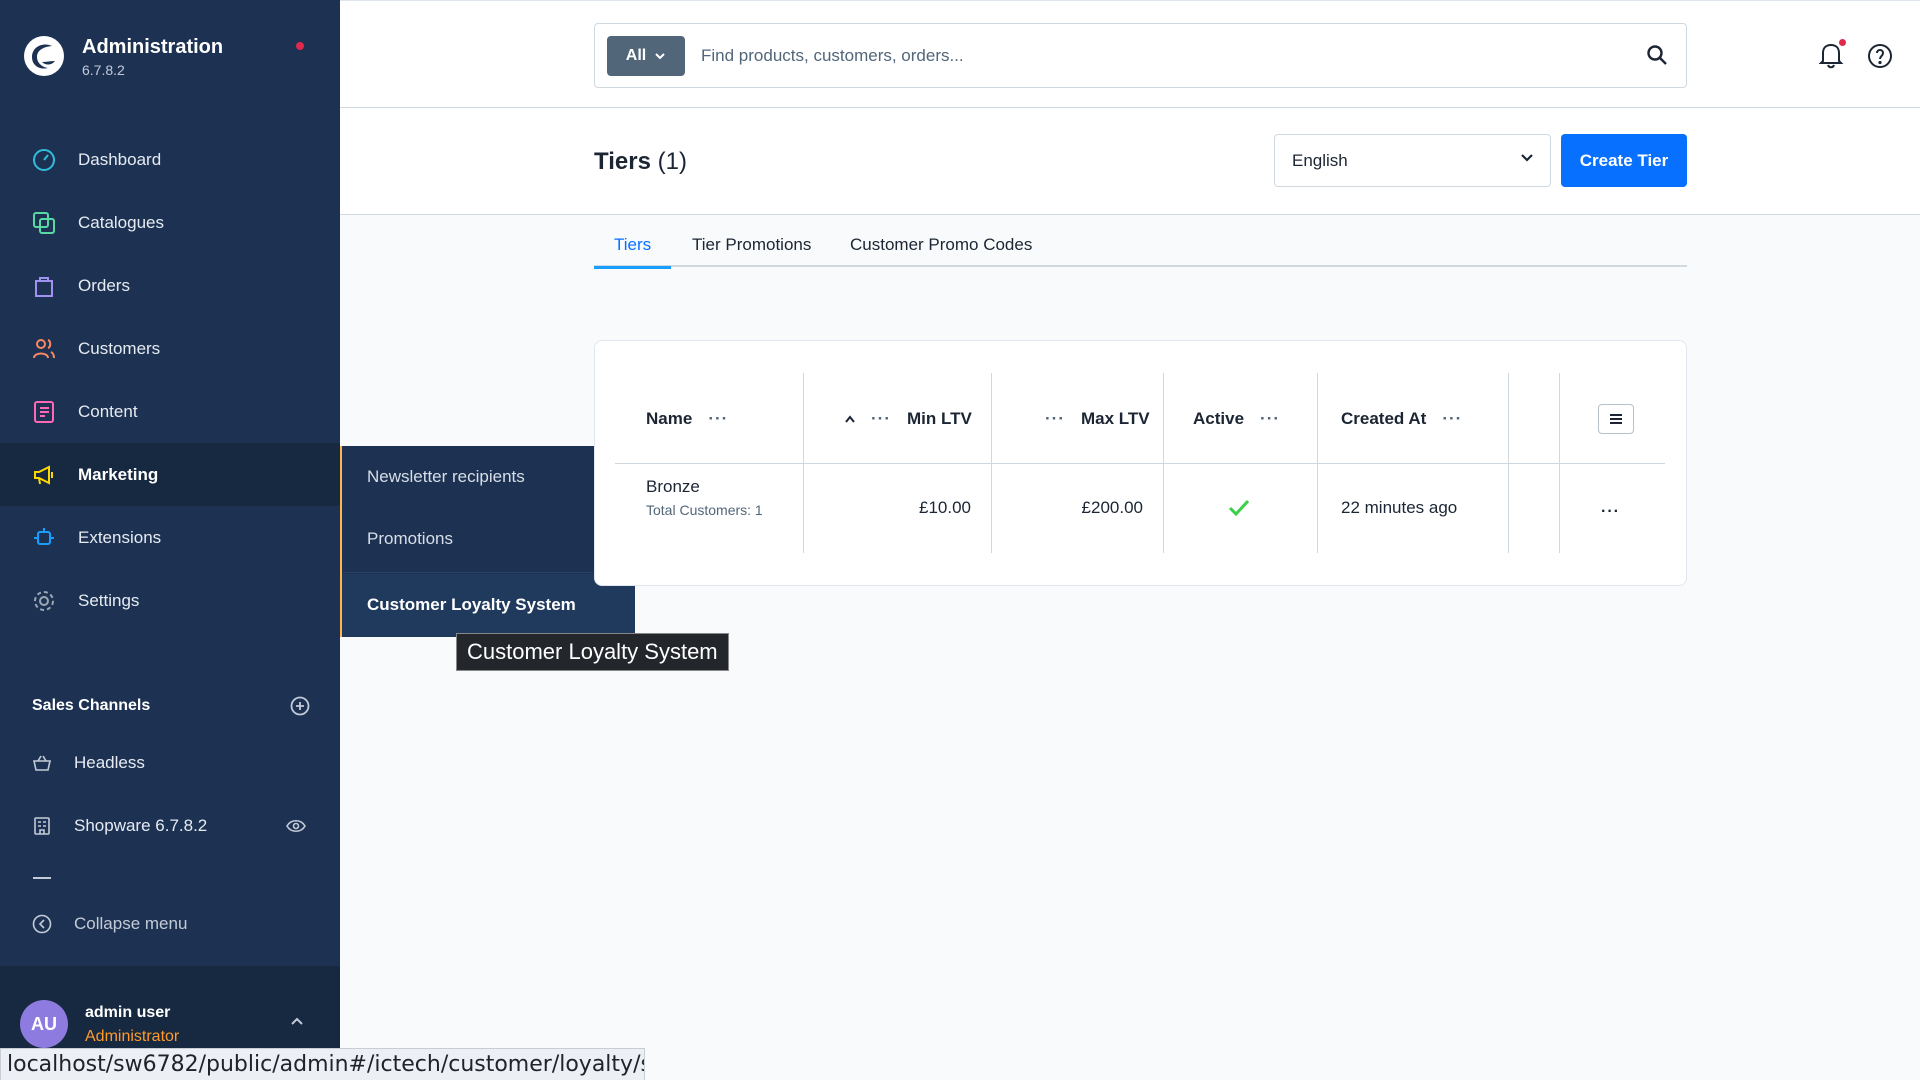 The image size is (1920, 1080). I want to click on avatar: AU, so click(44, 1024).